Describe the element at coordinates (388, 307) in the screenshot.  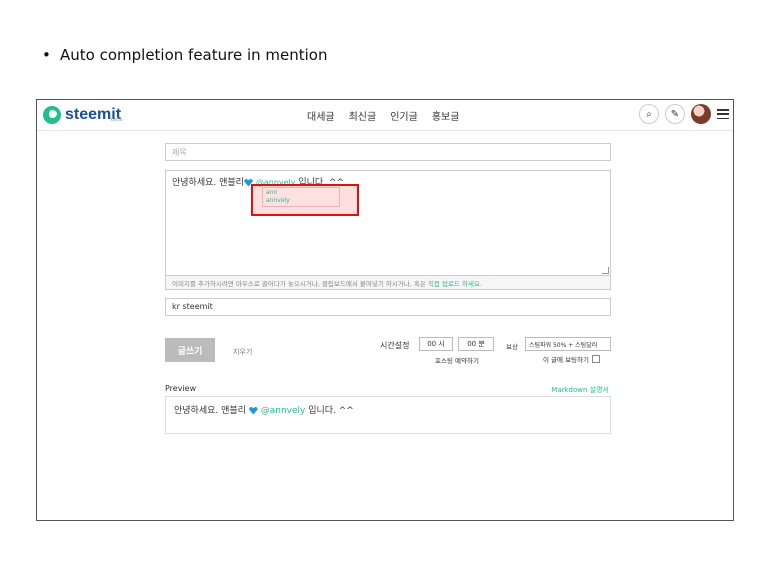
I see `tags-input: kr steemit` at that location.